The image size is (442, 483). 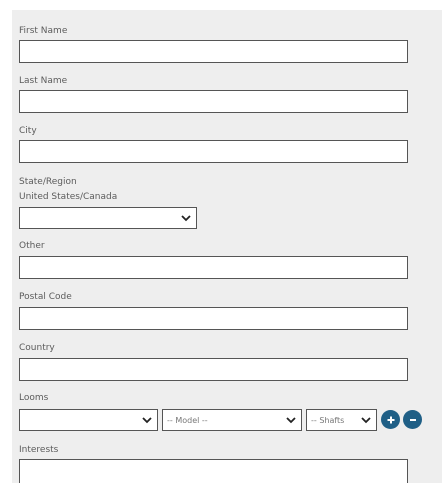 What do you see at coordinates (232, 420) in the screenshot?
I see `model-select: -- Model --` at bounding box center [232, 420].